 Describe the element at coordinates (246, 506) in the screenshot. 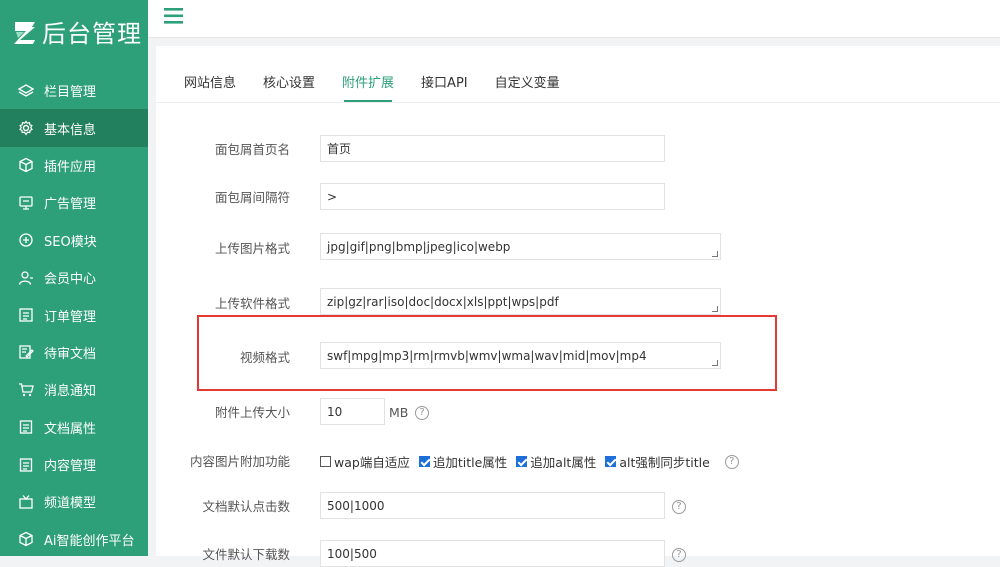

I see `field-label: 文档默认点击数` at that location.